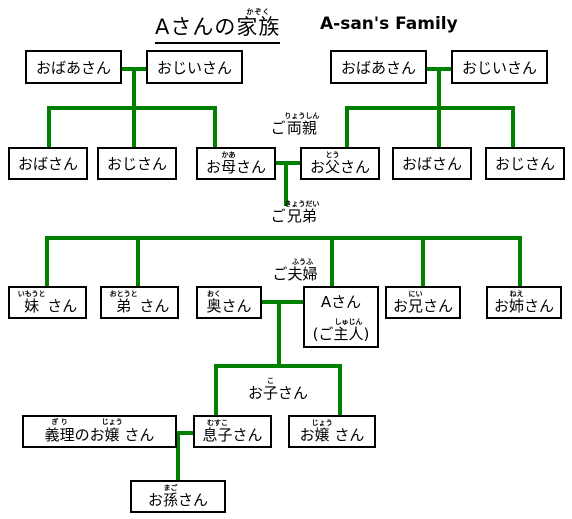  What do you see at coordinates (170, 496) in the screenshot?
I see `grandchild-kanji-ruby: 孫まご` at bounding box center [170, 496].